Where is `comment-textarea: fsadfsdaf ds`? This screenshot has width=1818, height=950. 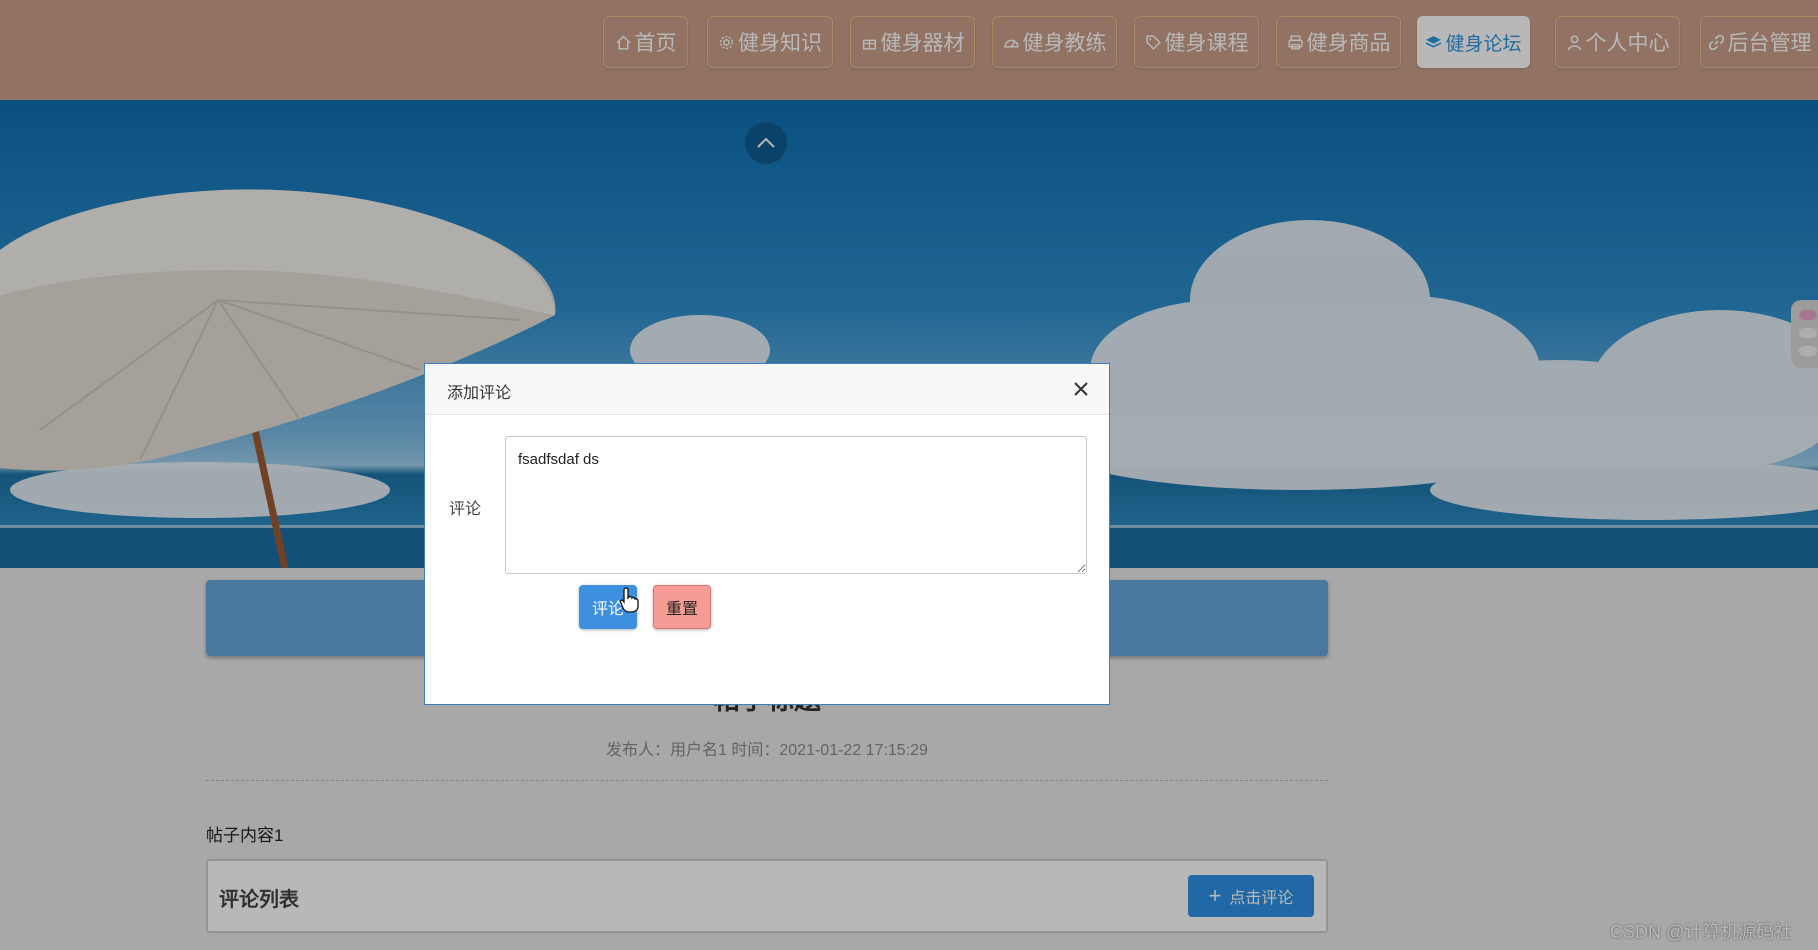
comment-textarea: fsadfsdaf ds is located at coordinates (796, 505).